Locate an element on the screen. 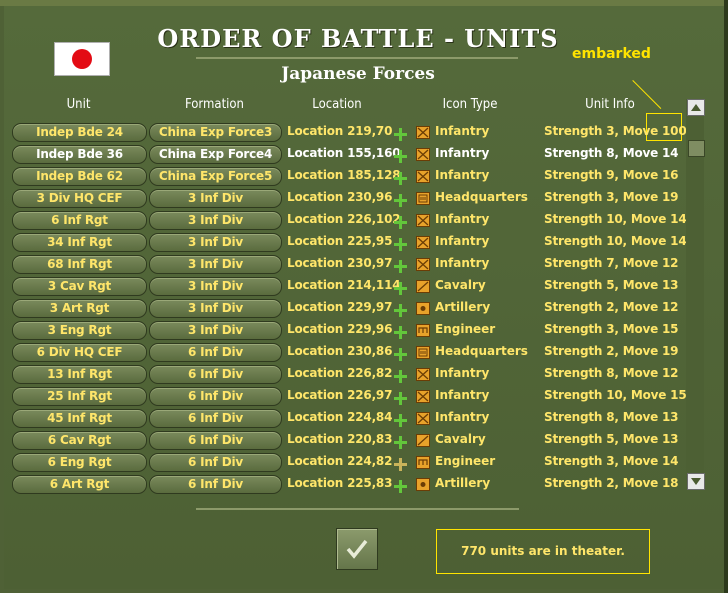  formation-button: China Exp Force3 is located at coordinates (215, 132).